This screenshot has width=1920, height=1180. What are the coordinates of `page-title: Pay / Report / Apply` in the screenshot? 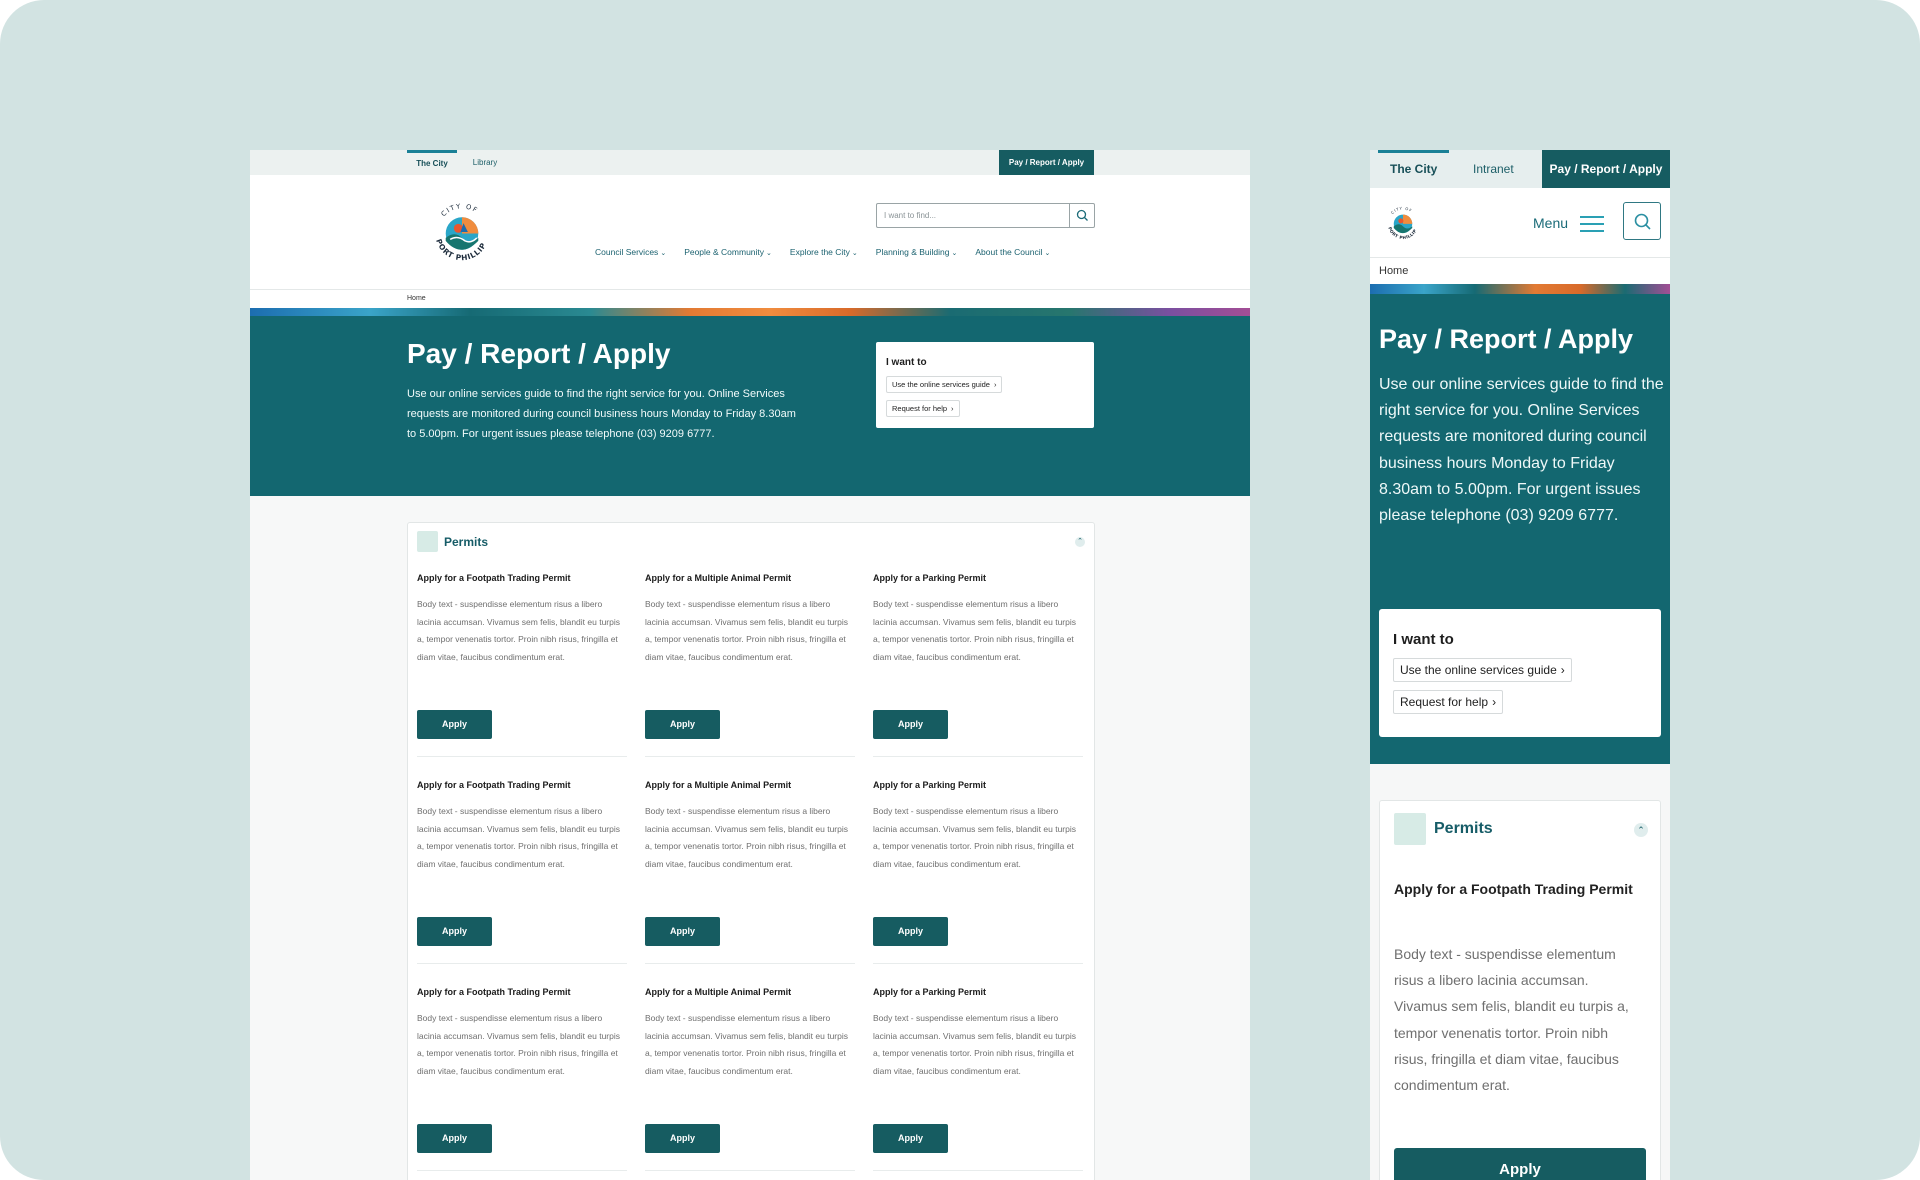 It's located at (1506, 339).